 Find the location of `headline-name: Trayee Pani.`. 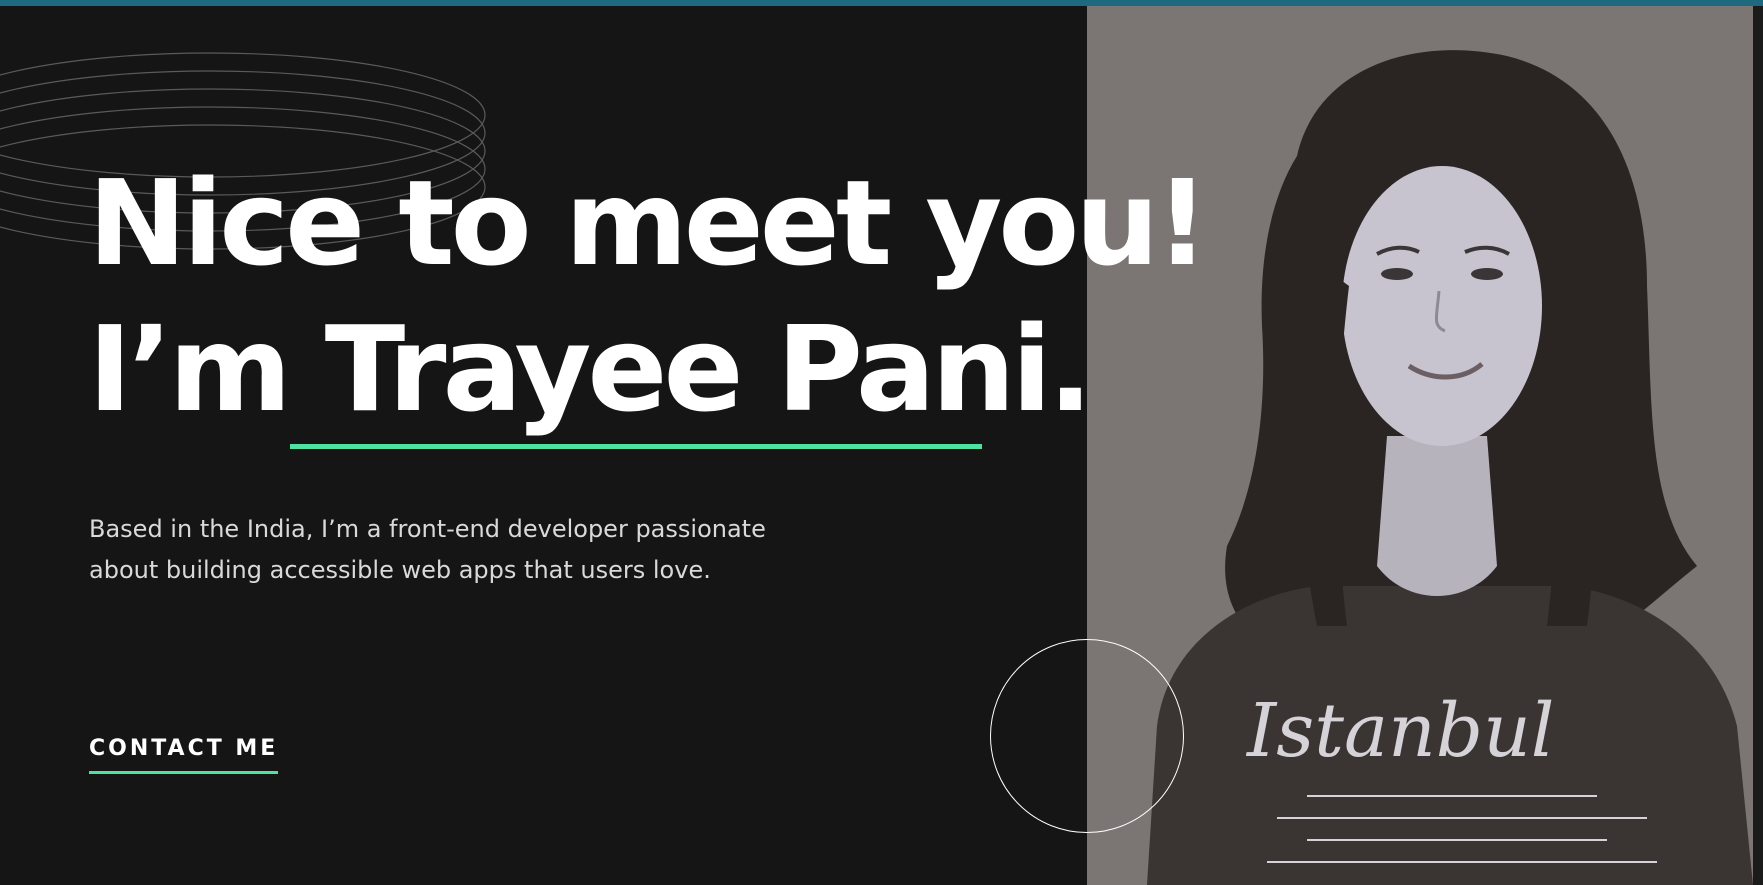

headline-name: Trayee Pani. is located at coordinates (708, 369).